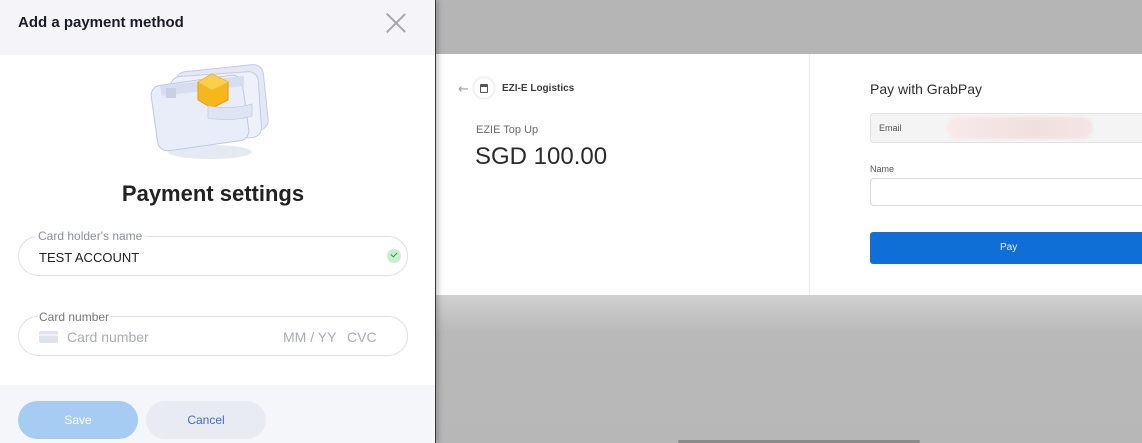 The width and height of the screenshot is (1142, 443). What do you see at coordinates (484, 88) in the screenshot?
I see `merchant-logo-icon` at bounding box center [484, 88].